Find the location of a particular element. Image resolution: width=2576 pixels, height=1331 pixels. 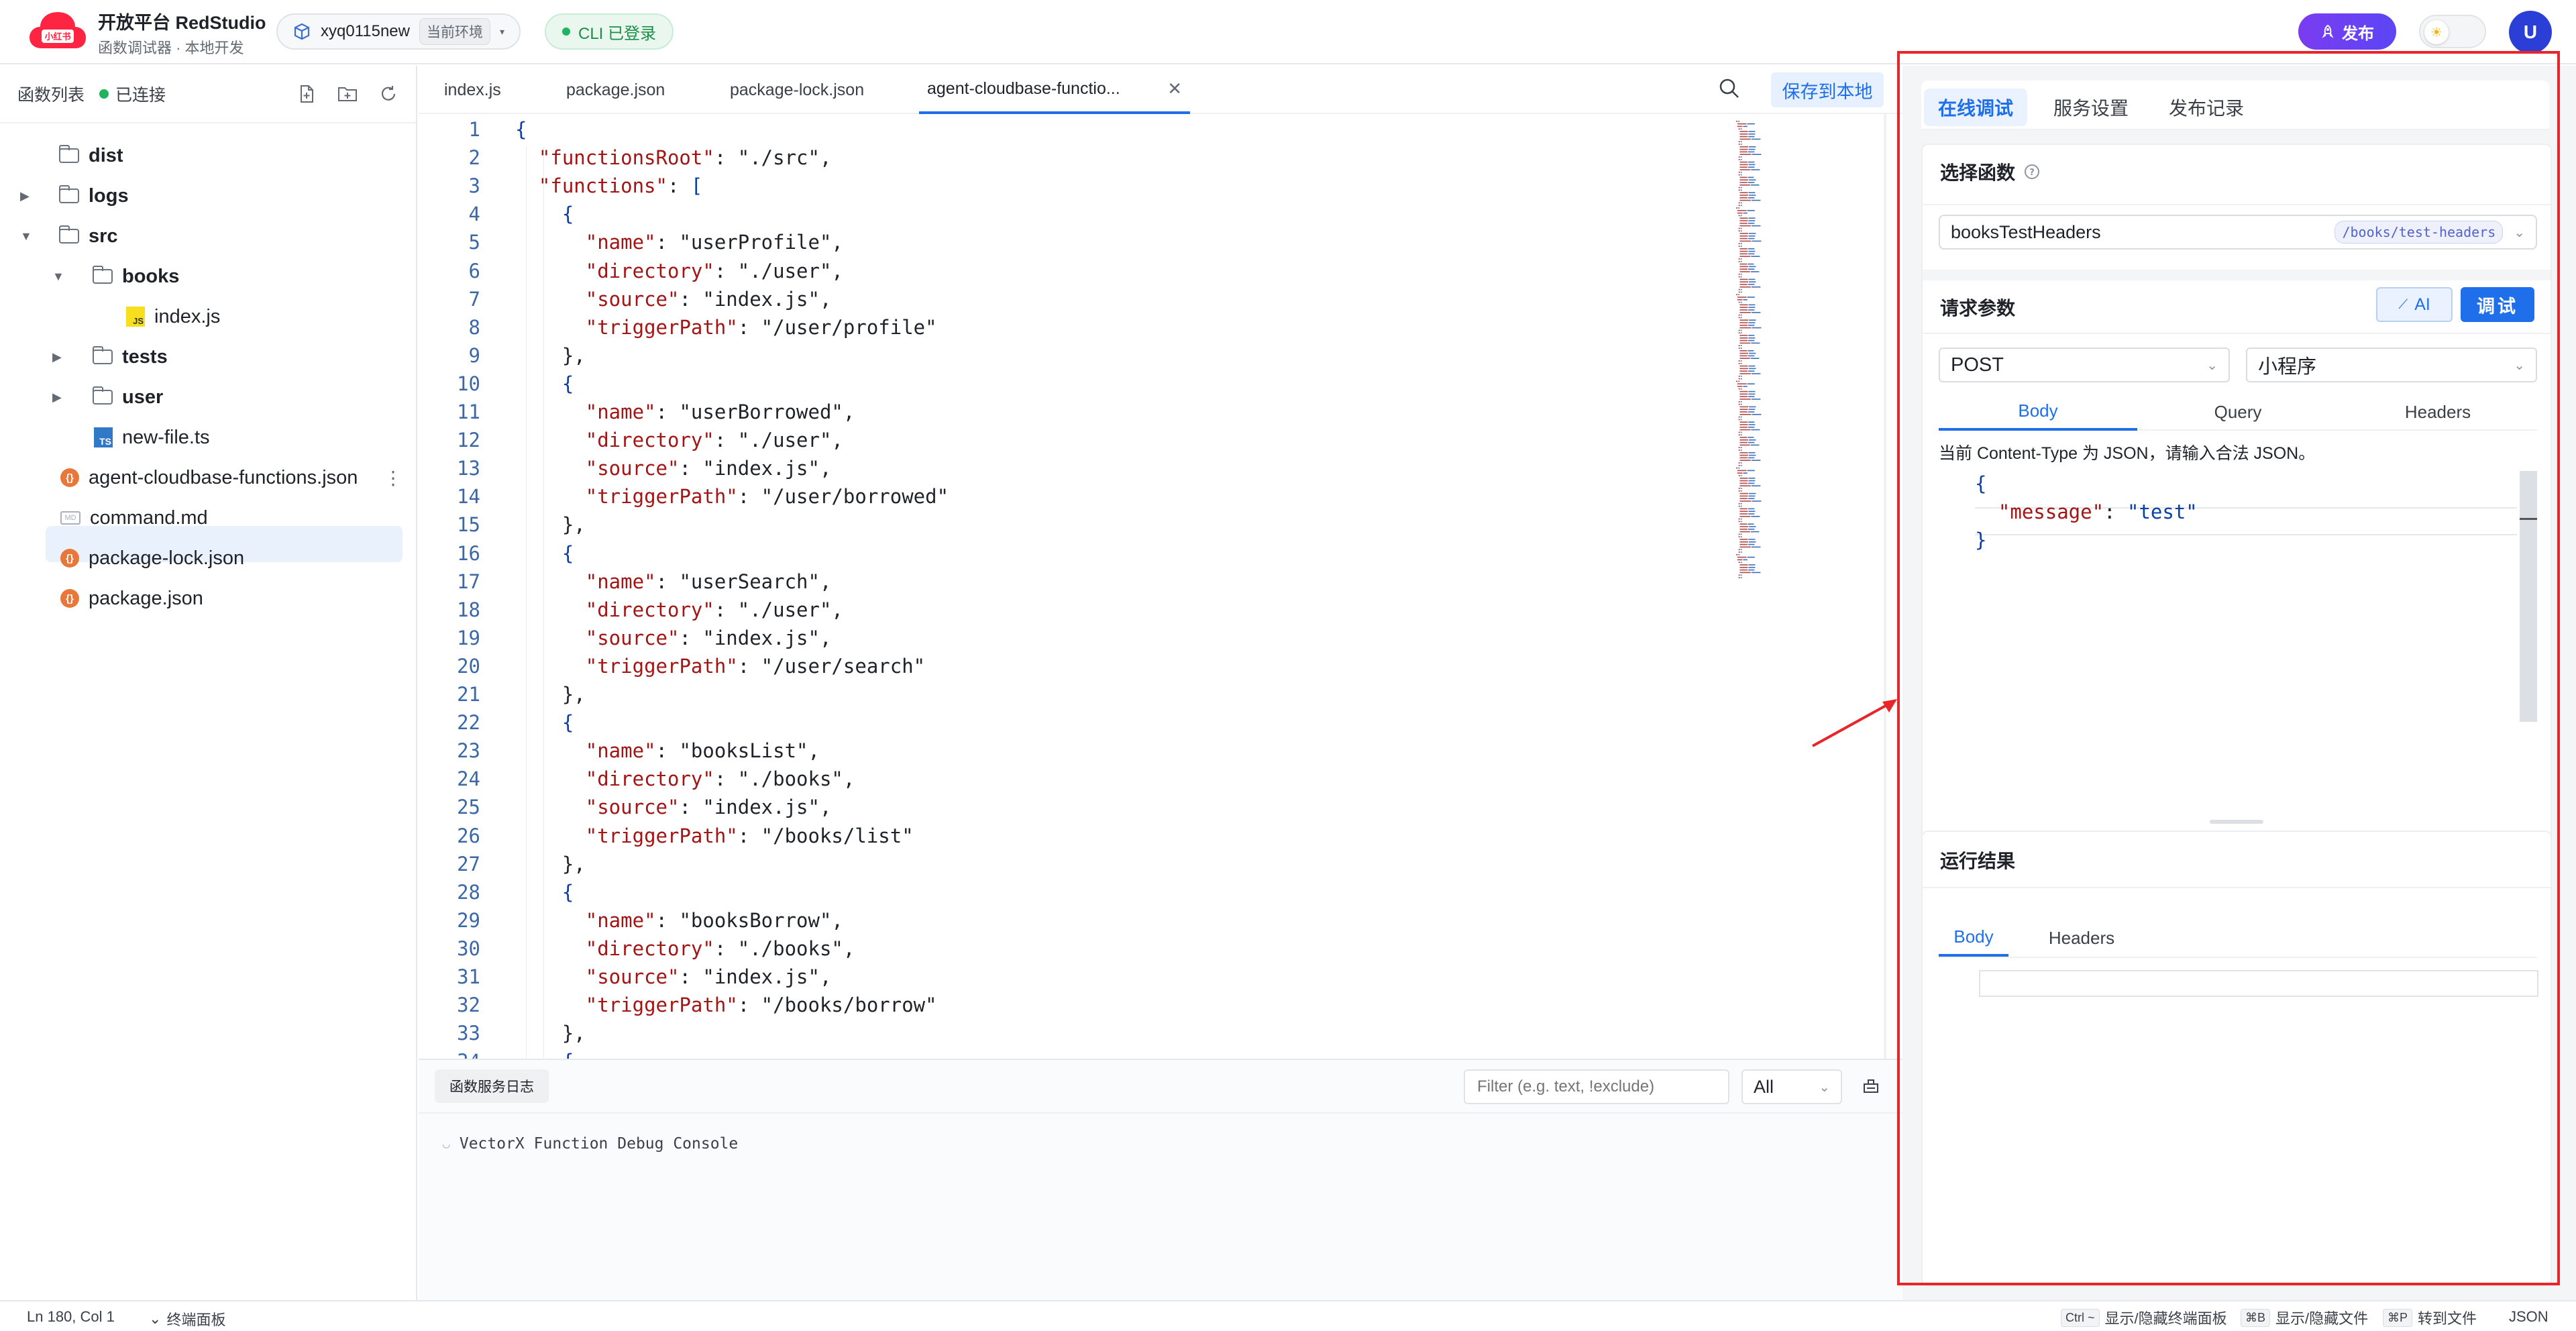

ai-label: AI is located at coordinates (2422, 304).